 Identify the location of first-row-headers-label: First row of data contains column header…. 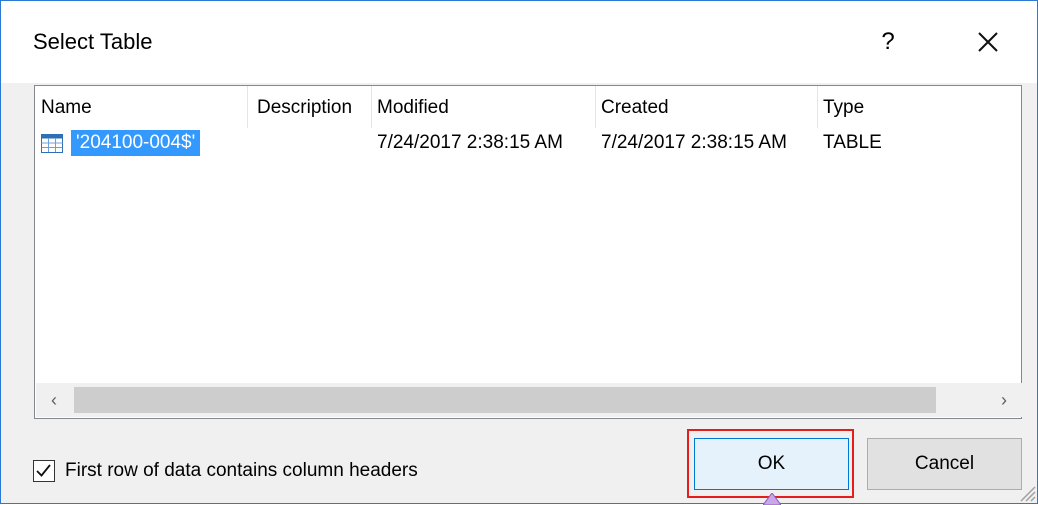
(241, 471).